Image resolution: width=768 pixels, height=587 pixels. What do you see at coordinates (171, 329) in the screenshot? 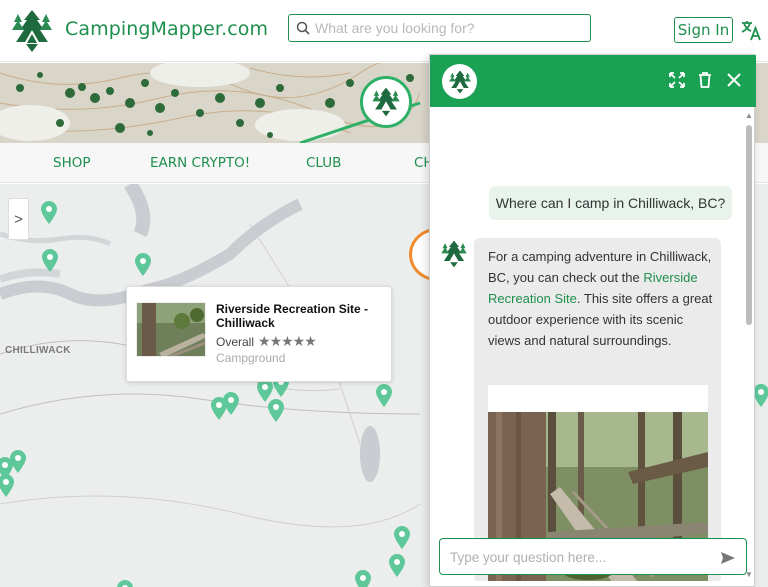
I see `campsite-thumbnail` at bounding box center [171, 329].